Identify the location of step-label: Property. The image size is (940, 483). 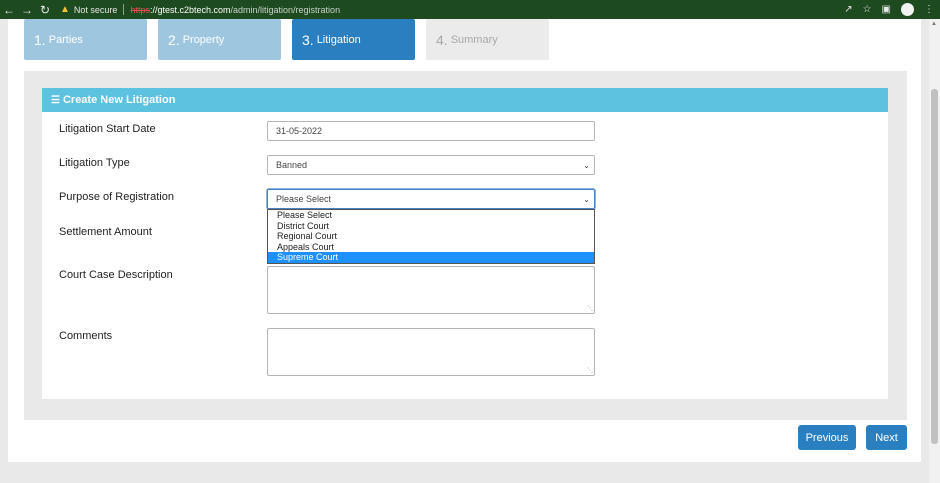
(203, 39).